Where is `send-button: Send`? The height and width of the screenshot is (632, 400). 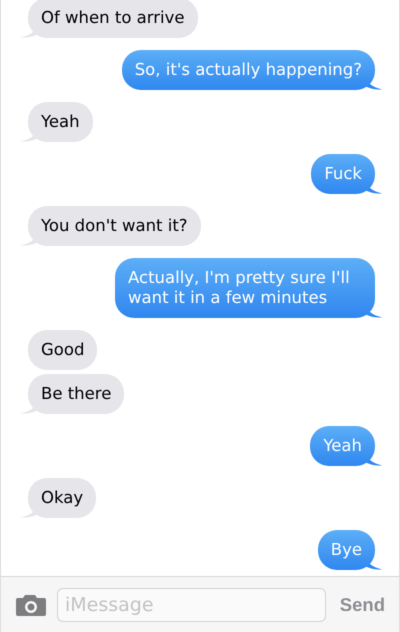
send-button: Send is located at coordinates (359, 605).